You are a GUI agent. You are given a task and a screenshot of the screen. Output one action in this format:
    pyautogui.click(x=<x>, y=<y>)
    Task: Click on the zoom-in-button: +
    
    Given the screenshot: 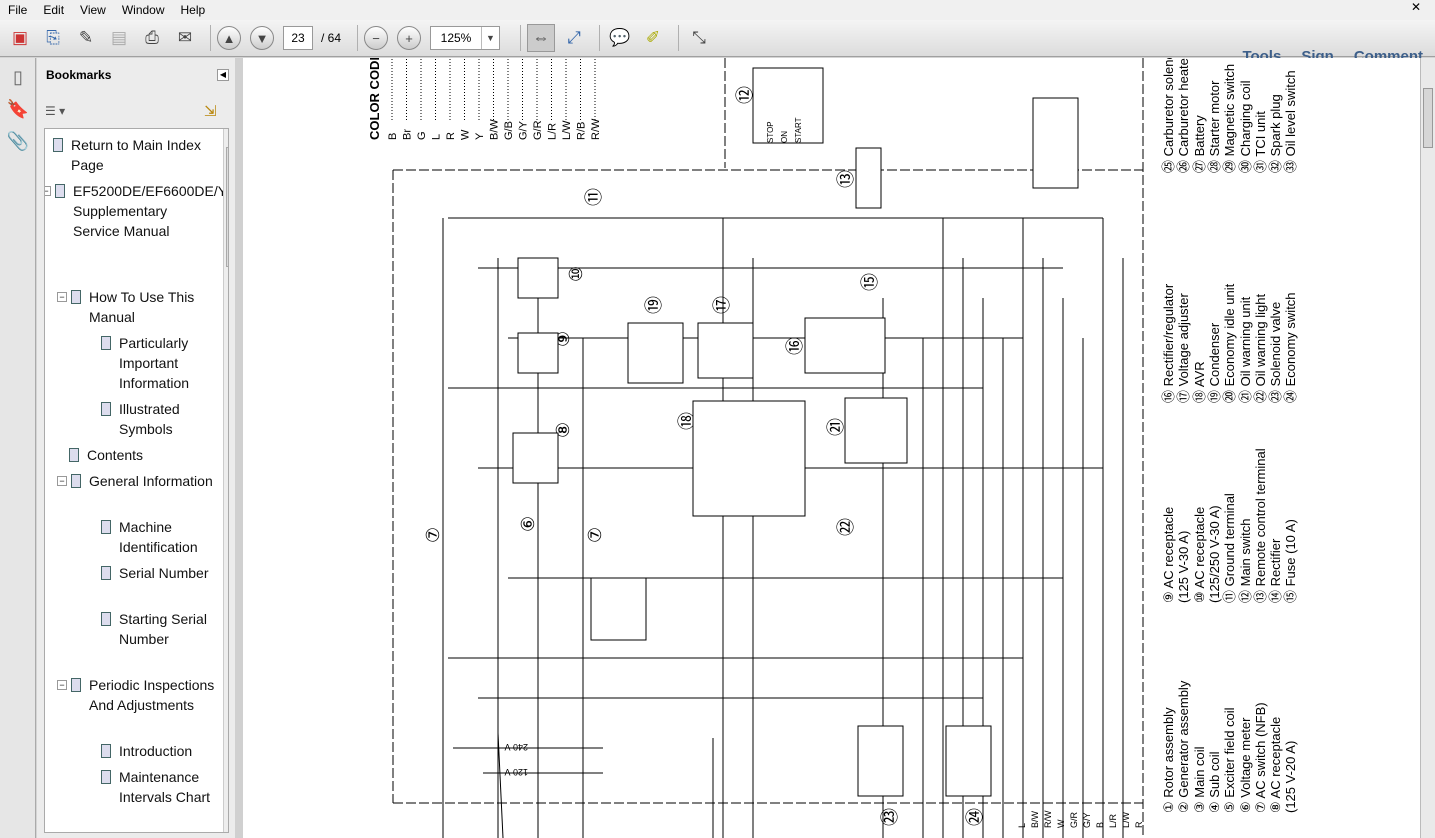 What is the action you would take?
    pyautogui.click(x=409, y=38)
    